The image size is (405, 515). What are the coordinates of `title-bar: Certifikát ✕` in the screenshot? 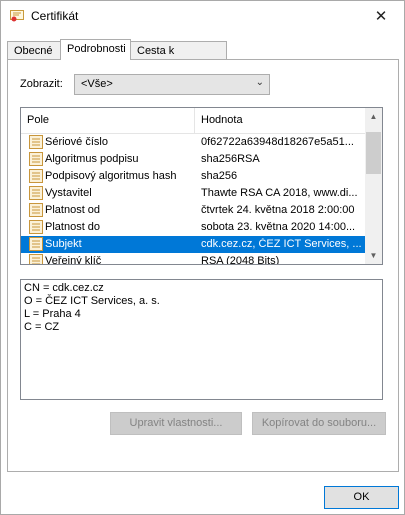 It's located at (202, 16).